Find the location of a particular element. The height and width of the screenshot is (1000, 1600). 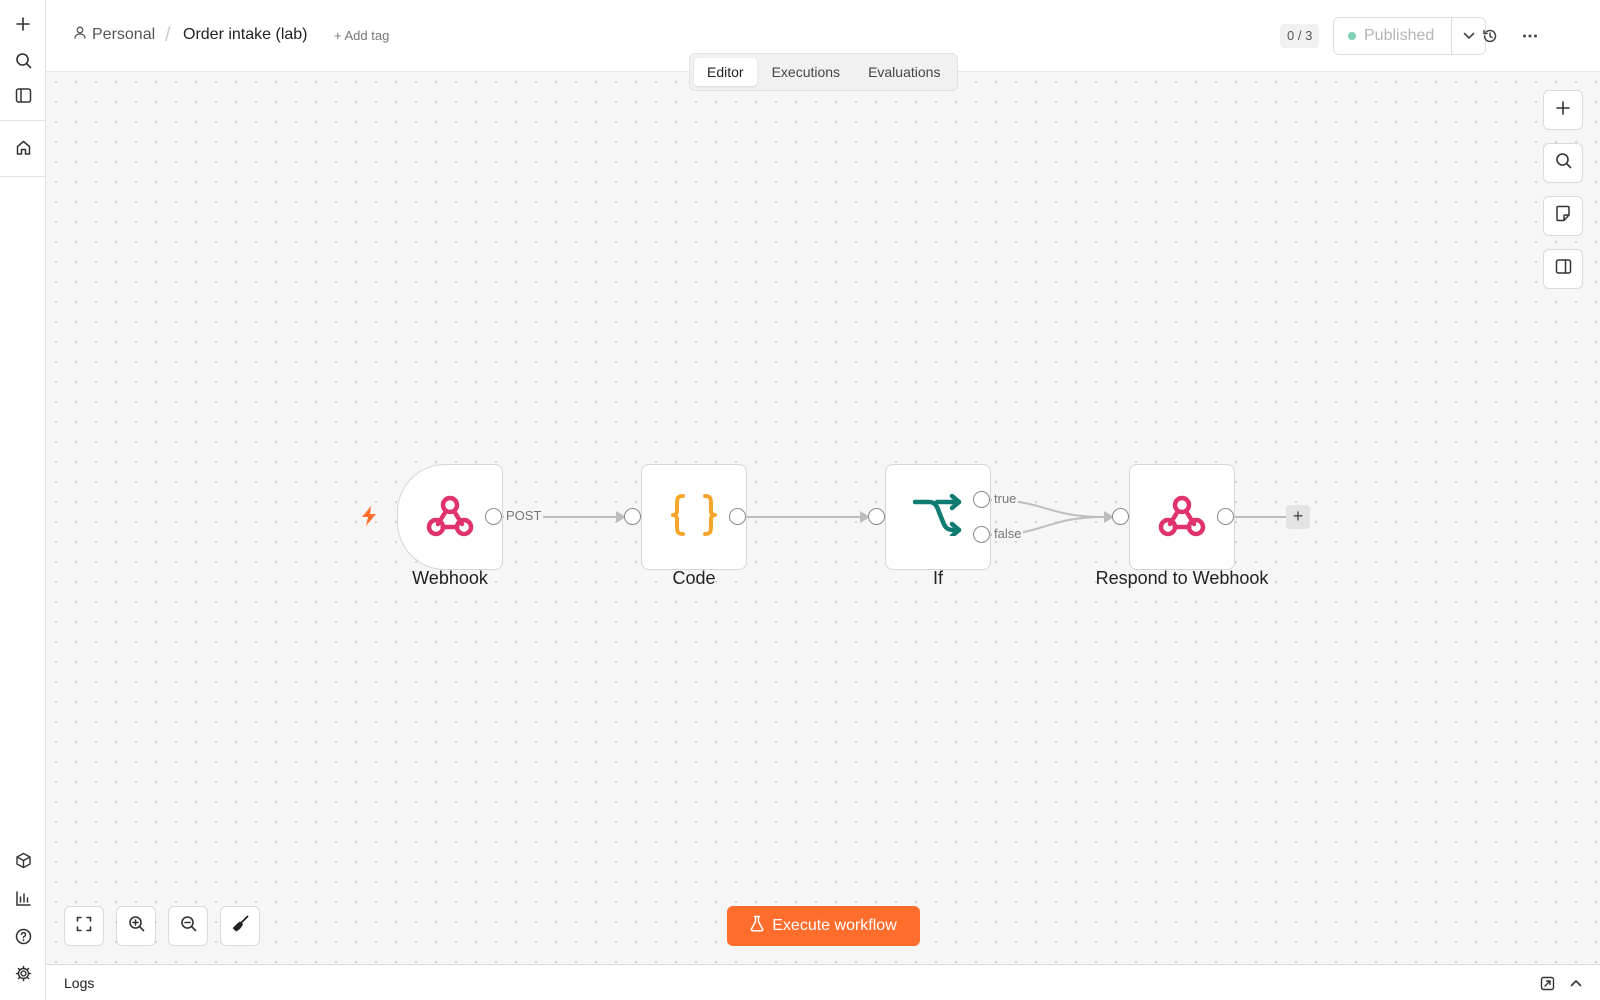

search-nodes-button is located at coordinates (1563, 163).